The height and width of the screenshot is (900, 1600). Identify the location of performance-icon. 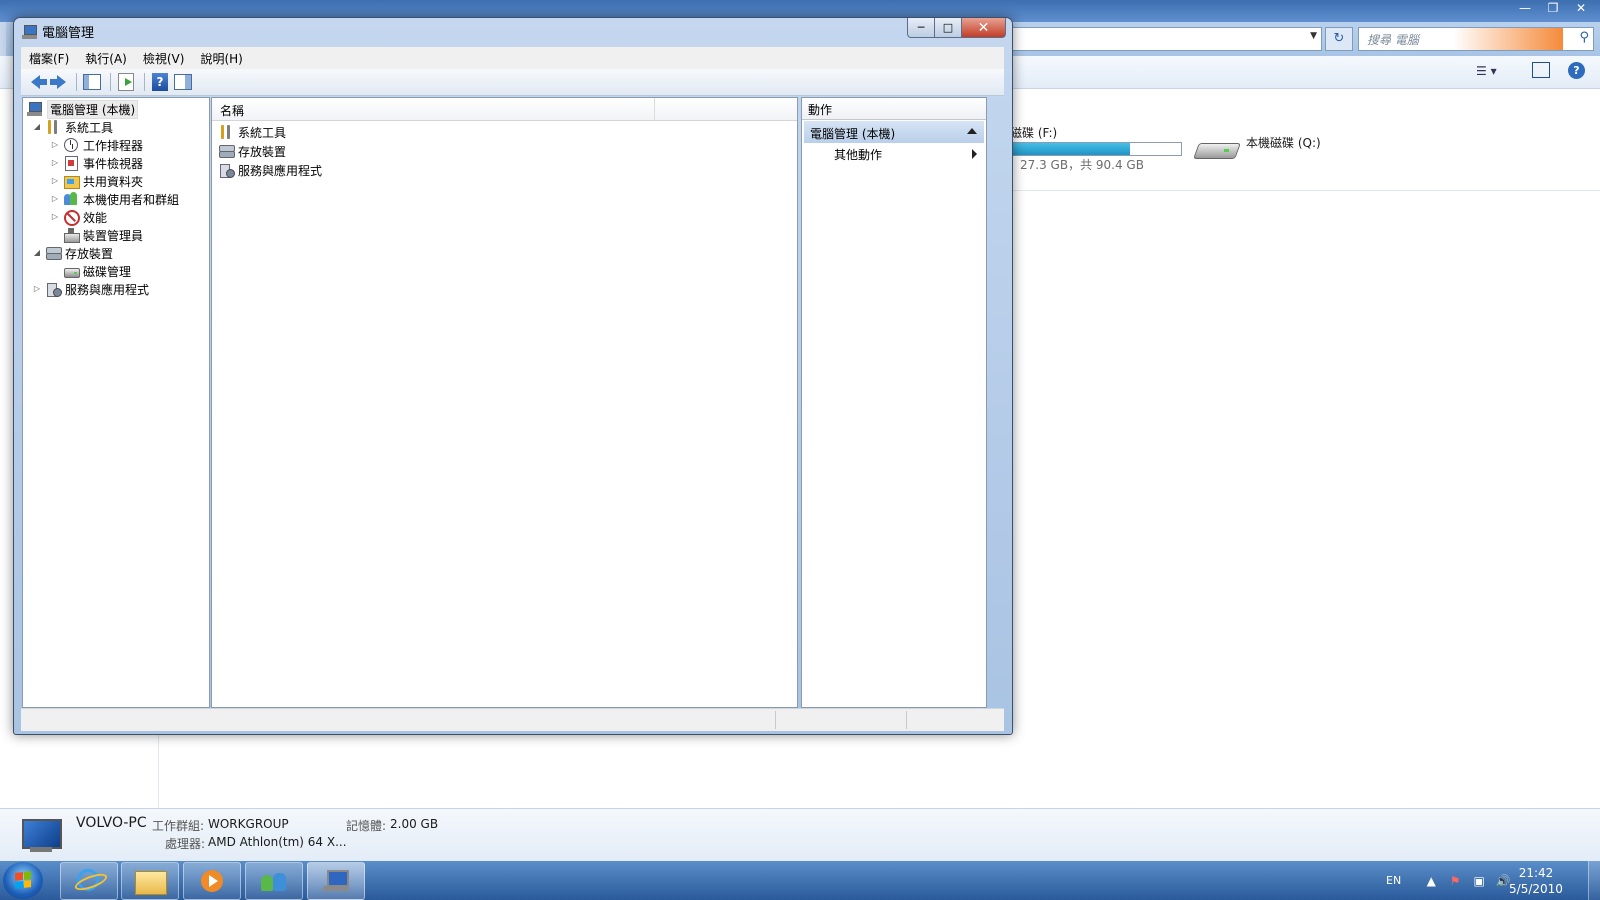
(71, 217).